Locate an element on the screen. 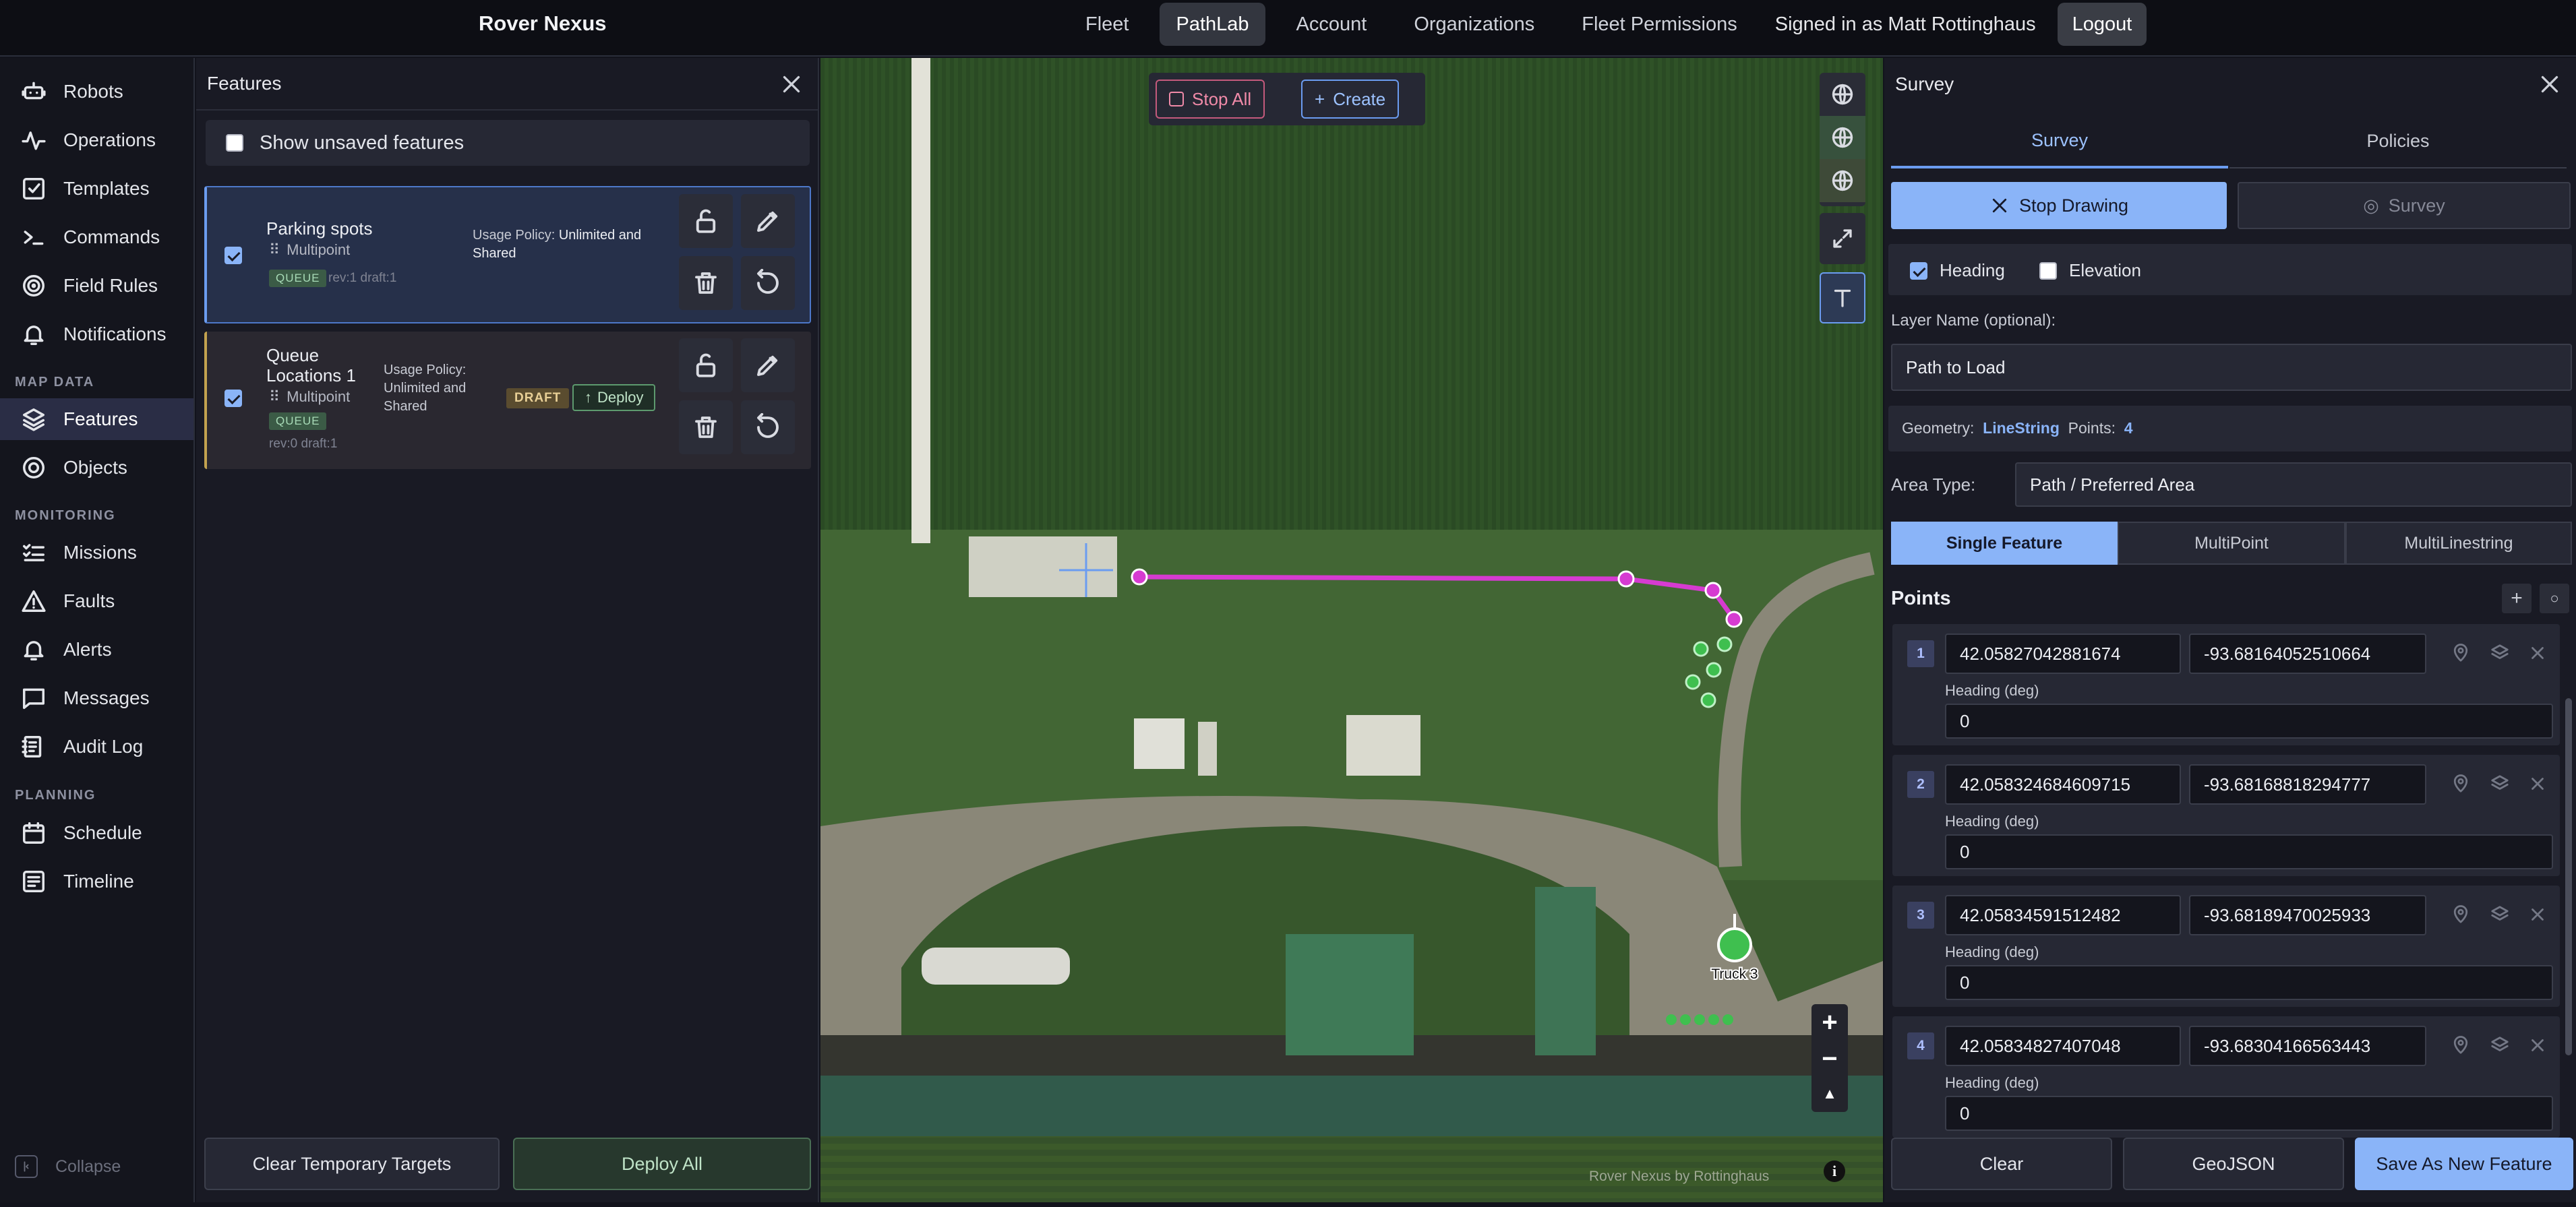 This screenshot has width=2576, height=1207. latitude-input: 42.05827042881674 is located at coordinates (2063, 653).